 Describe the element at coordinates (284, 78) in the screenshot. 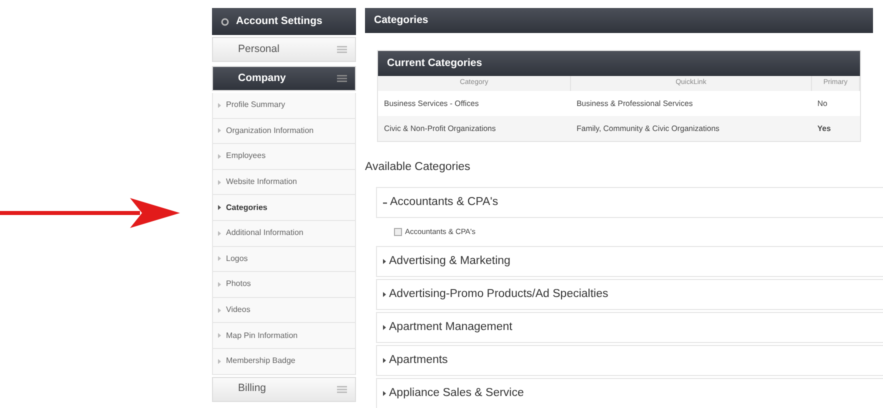

I see `sidebar-group: Company` at that location.